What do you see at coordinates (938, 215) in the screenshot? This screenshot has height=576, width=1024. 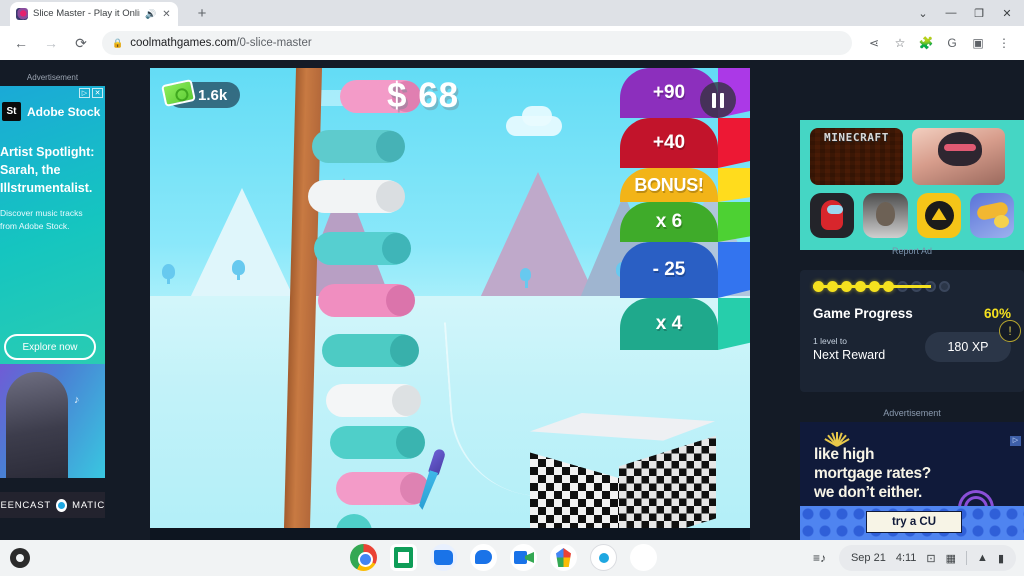 I see `brawl-stars-icon` at bounding box center [938, 215].